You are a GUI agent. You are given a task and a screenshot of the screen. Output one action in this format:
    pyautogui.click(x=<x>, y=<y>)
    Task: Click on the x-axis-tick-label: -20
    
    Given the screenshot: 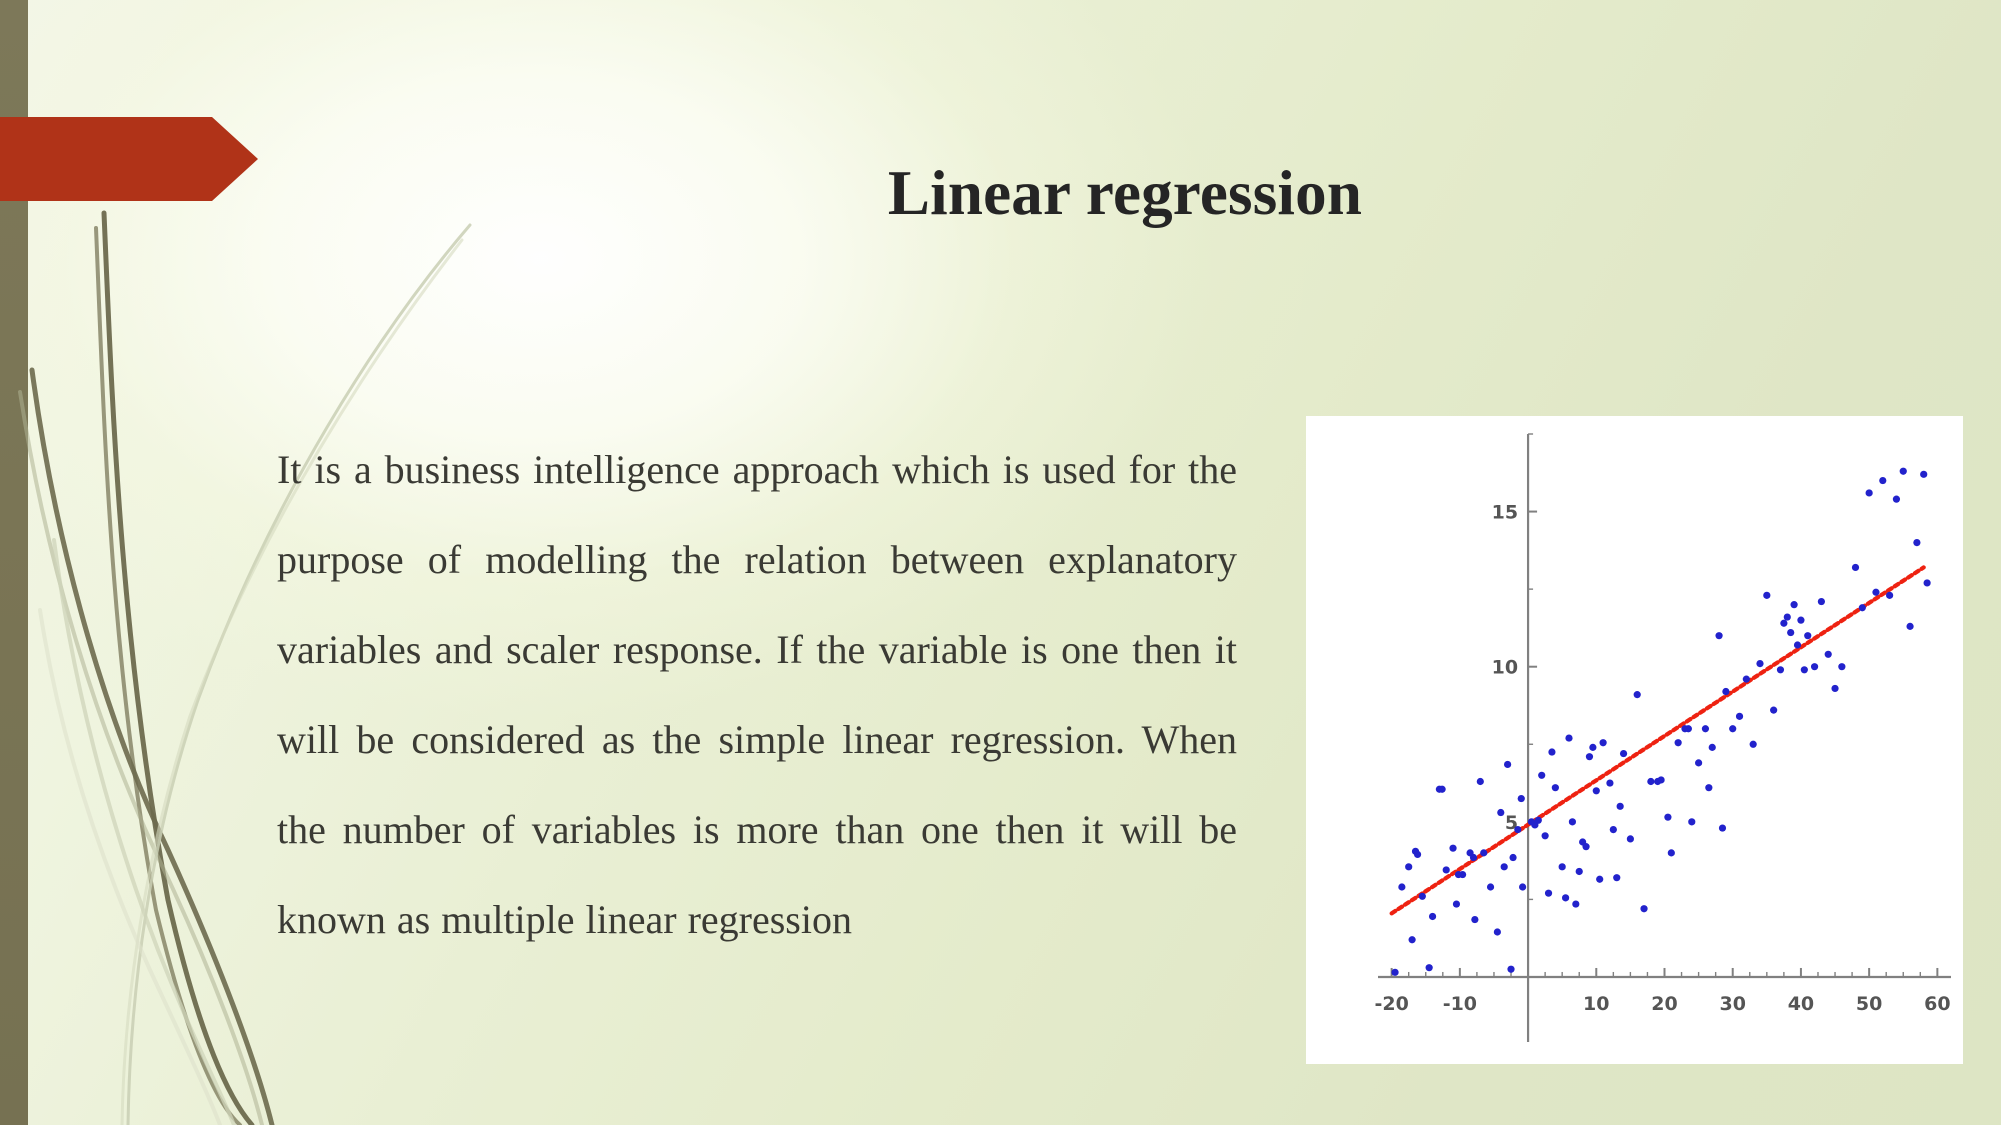 What is the action you would take?
    pyautogui.click(x=1391, y=1004)
    